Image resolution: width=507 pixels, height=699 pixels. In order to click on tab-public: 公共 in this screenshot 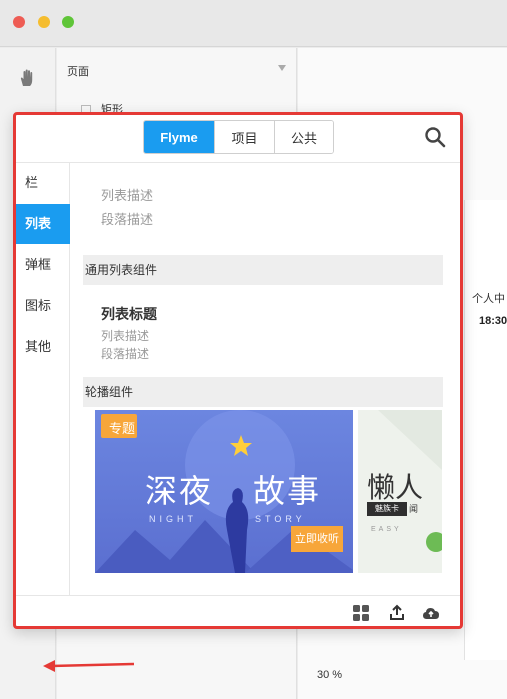, I will do `click(303, 137)`.